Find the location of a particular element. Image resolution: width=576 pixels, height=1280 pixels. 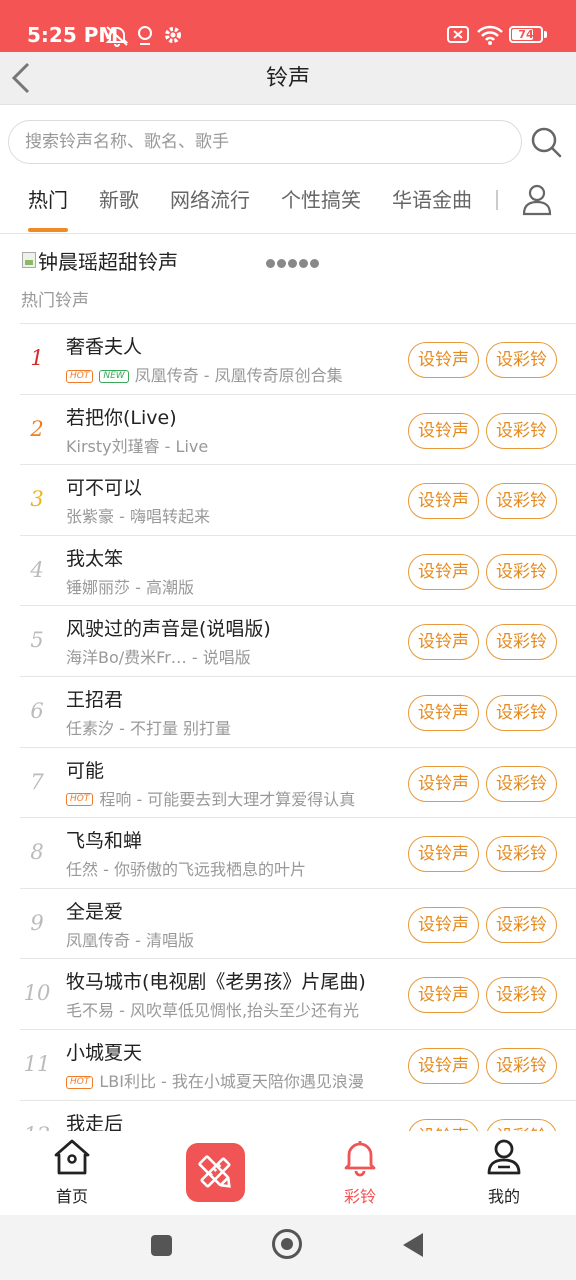

song-row: 9 全是爱 凤凰传奇 - 清唱版 设铃声 设彩铃 is located at coordinates (298, 922).